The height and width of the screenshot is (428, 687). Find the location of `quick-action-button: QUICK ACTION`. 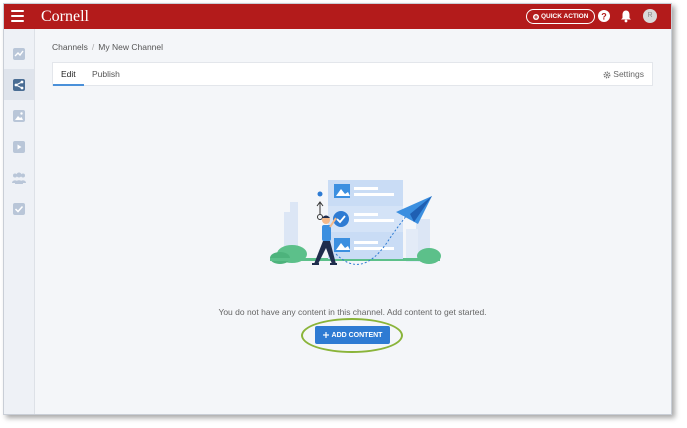

quick-action-button: QUICK ACTION is located at coordinates (561, 16).